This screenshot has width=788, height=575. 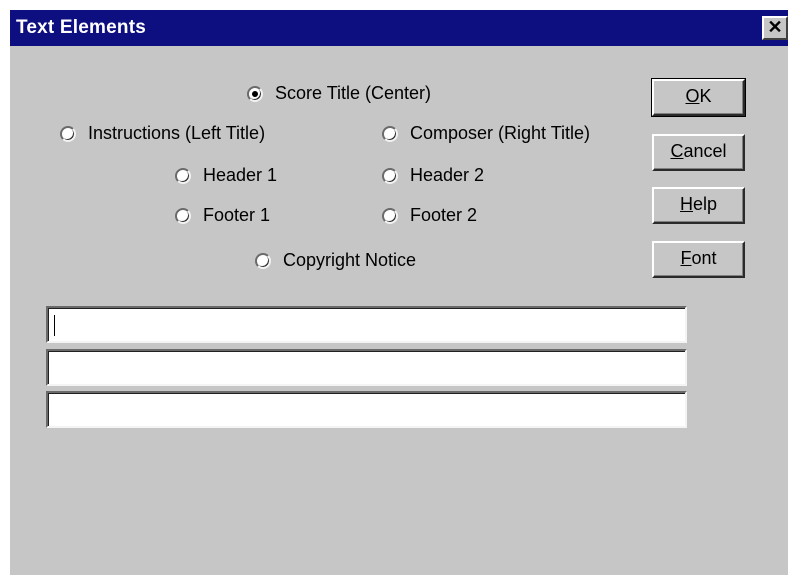 What do you see at coordinates (705, 204) in the screenshot?
I see `help-button-rest: elp` at bounding box center [705, 204].